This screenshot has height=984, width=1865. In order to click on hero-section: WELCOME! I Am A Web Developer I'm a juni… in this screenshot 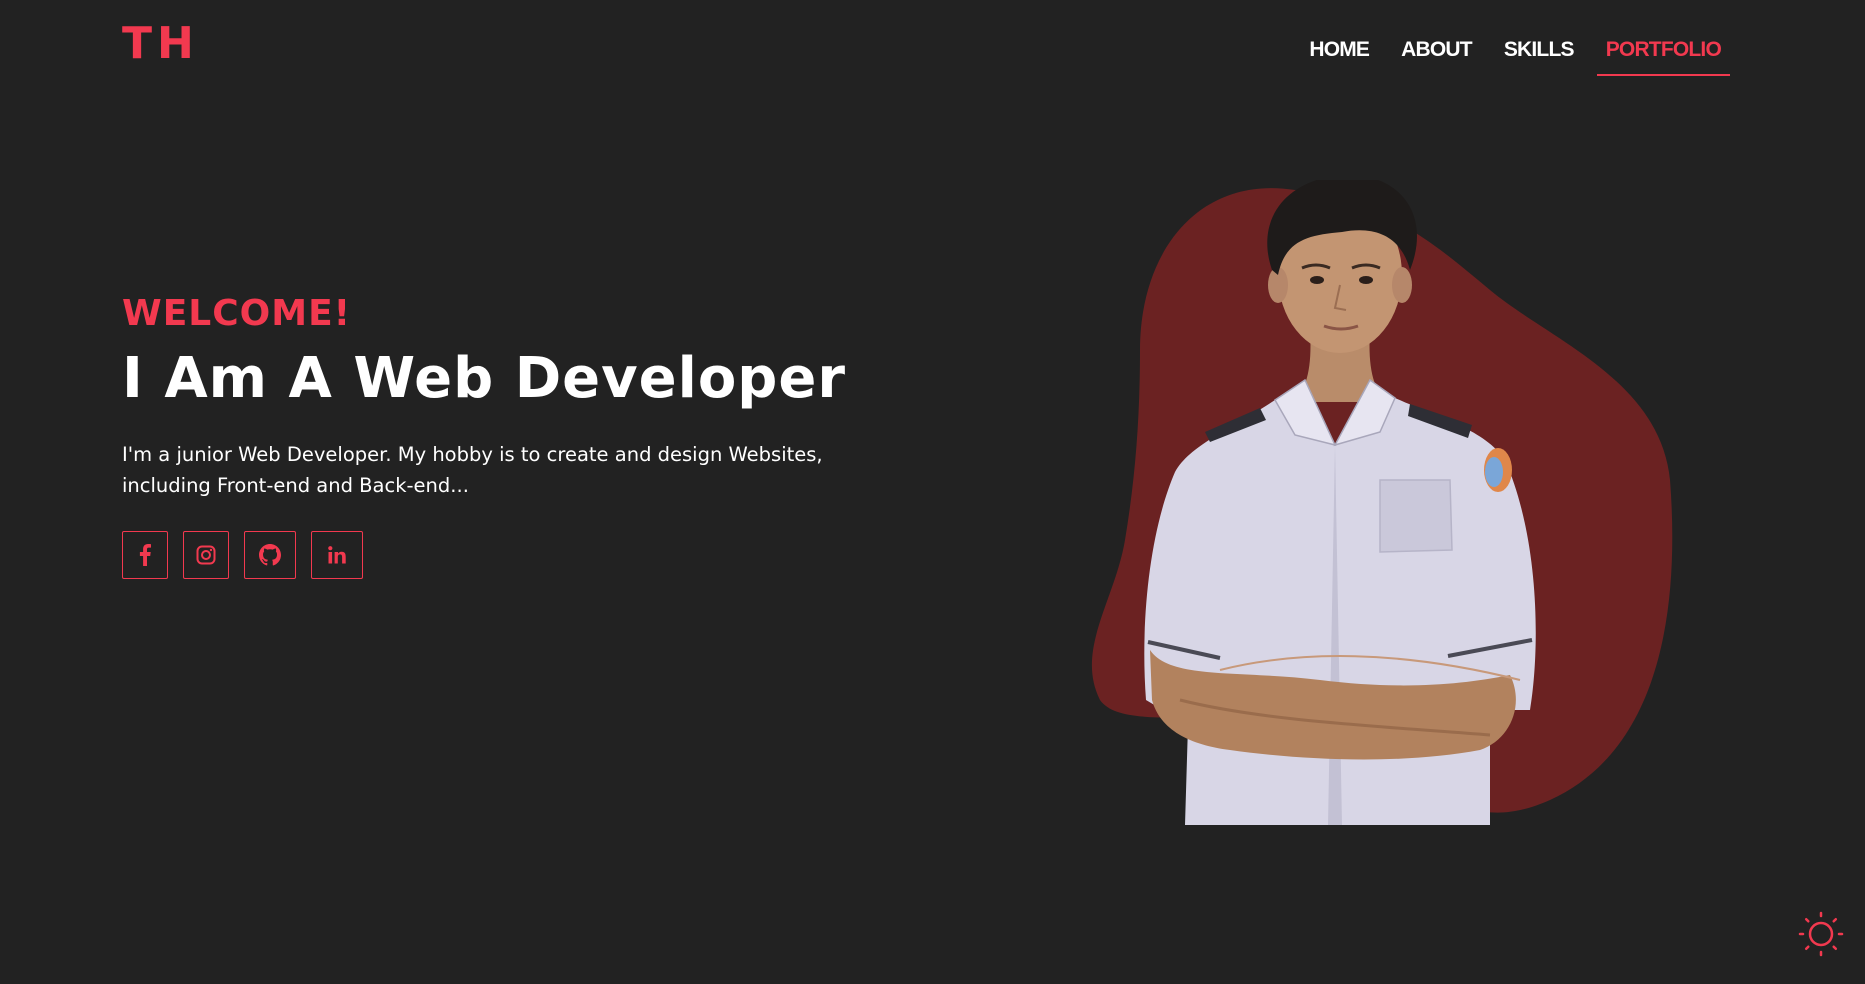, I will do `click(502, 437)`.